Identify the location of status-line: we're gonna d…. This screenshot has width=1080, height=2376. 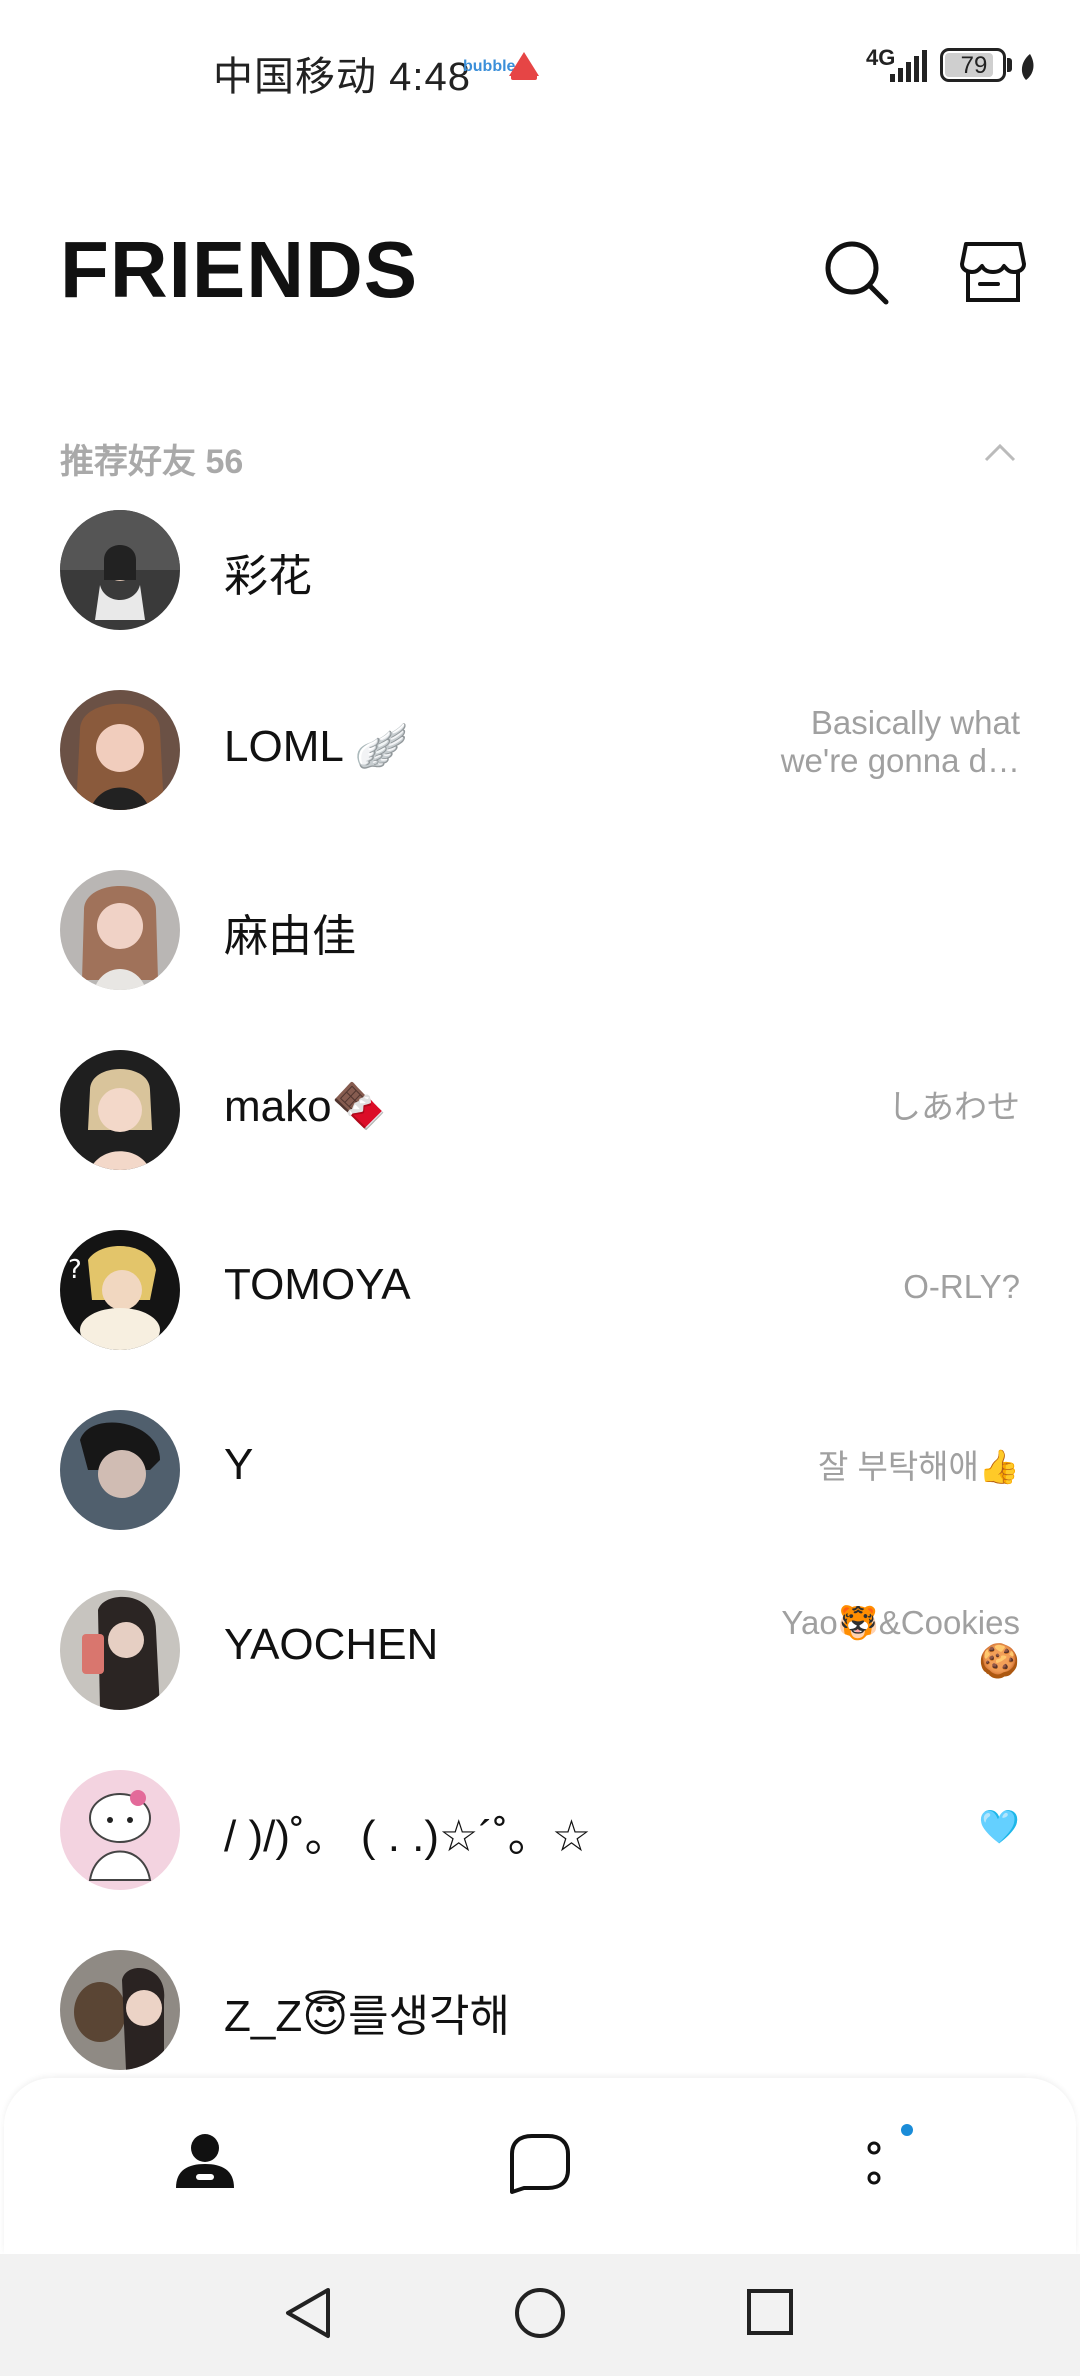
(900, 760).